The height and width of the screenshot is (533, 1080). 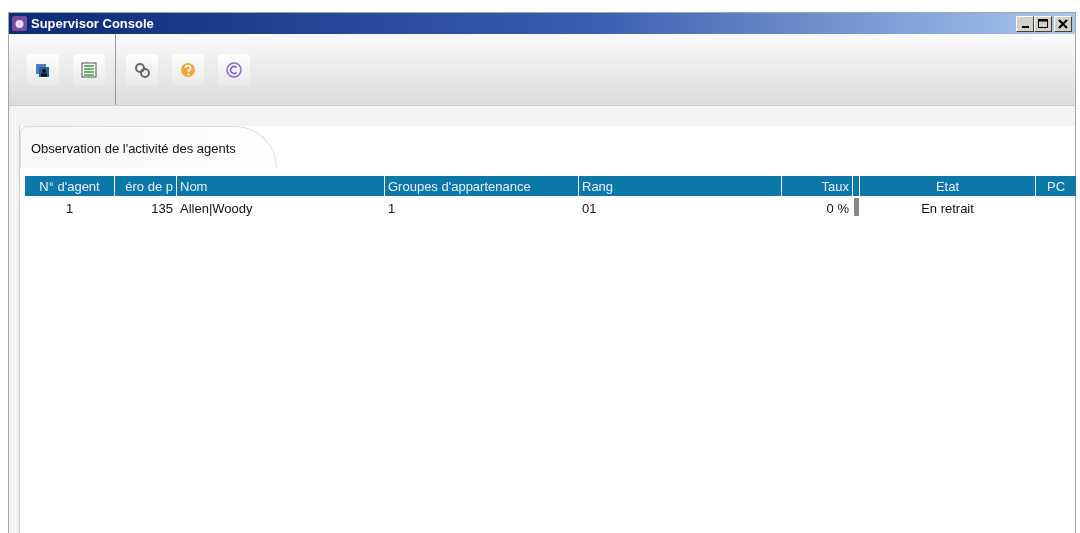 I want to click on maximize-icon, so click(x=1043, y=23).